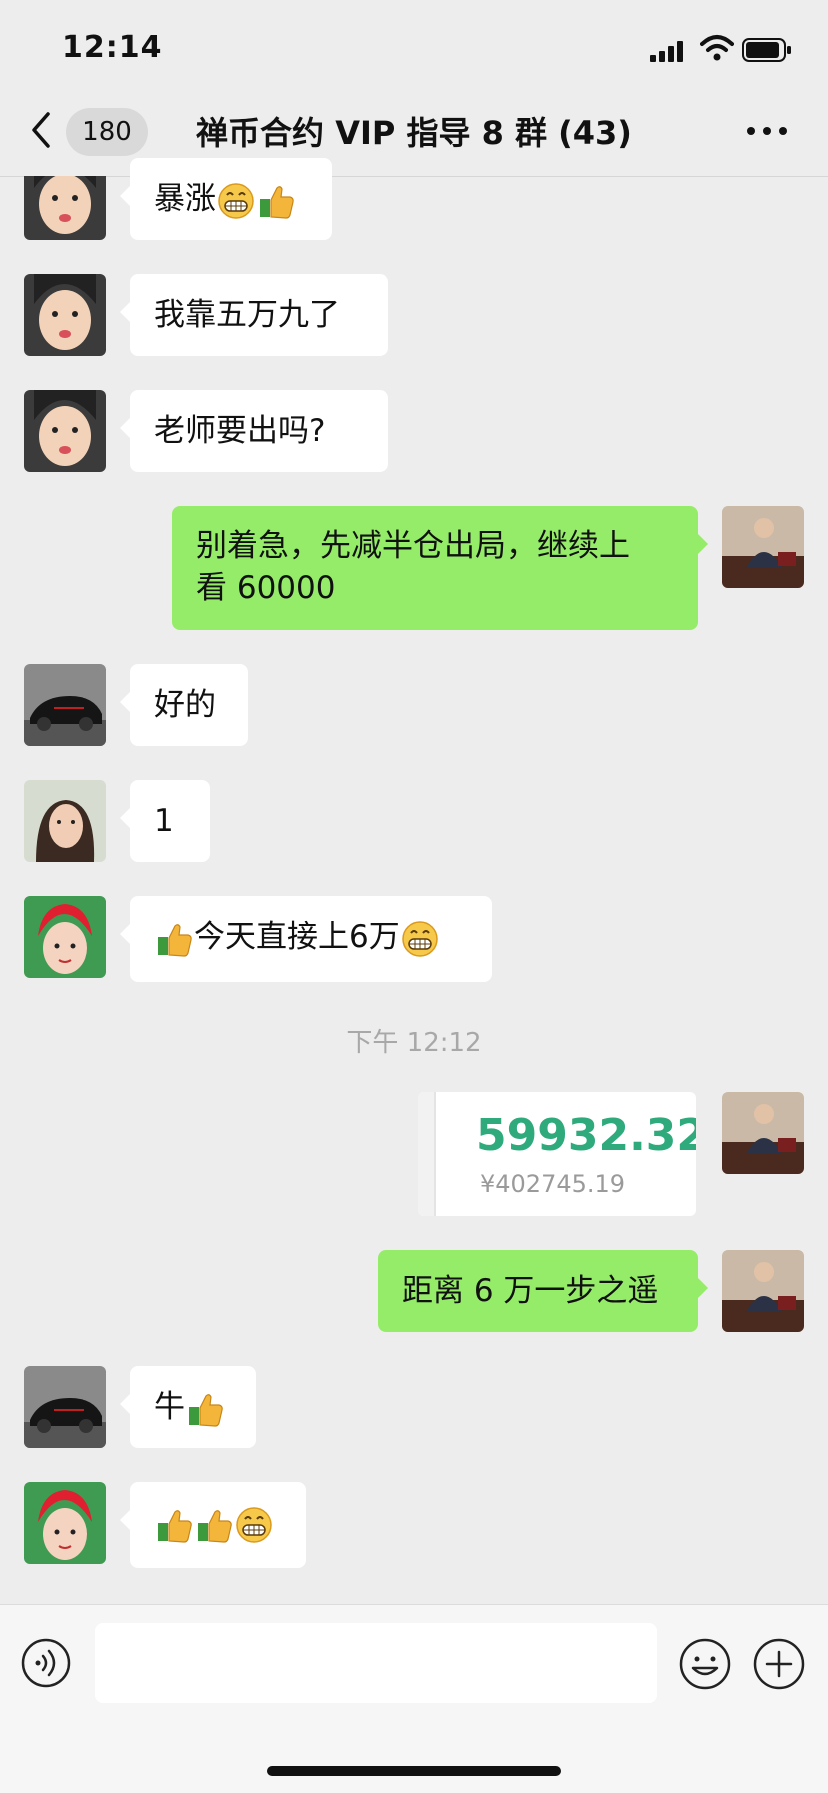  Describe the element at coordinates (266, 588) in the screenshot. I see `message-text-line: 看 60000` at that location.